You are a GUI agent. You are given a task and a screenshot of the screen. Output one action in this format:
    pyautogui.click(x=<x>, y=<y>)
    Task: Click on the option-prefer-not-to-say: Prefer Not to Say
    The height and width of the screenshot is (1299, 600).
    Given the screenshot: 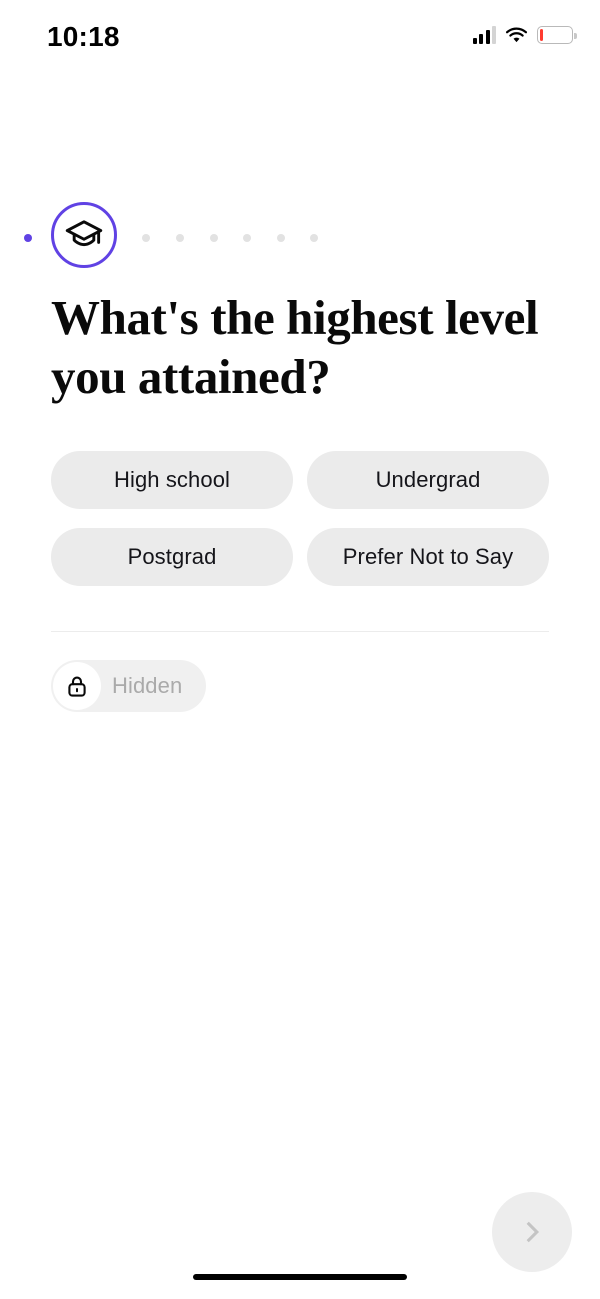 What is the action you would take?
    pyautogui.click(x=428, y=557)
    